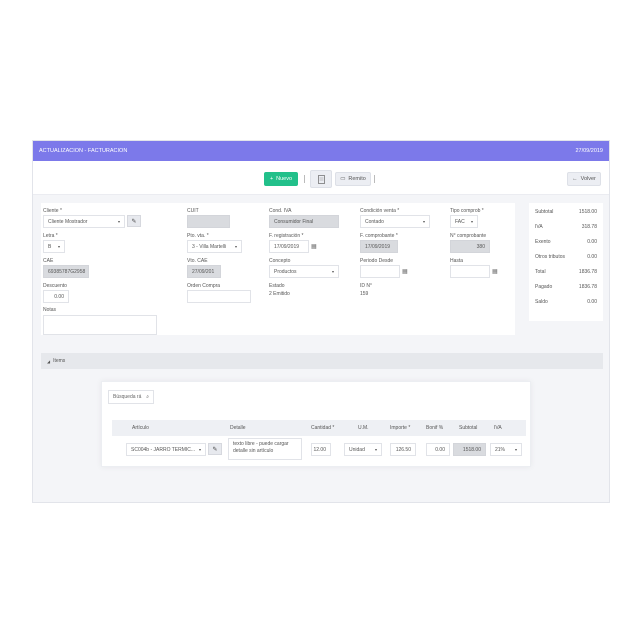 Image resolution: width=640 pixels, height=640 pixels. What do you see at coordinates (49, 361) in the screenshot?
I see `collapse-triangle-icon: ◢` at bounding box center [49, 361].